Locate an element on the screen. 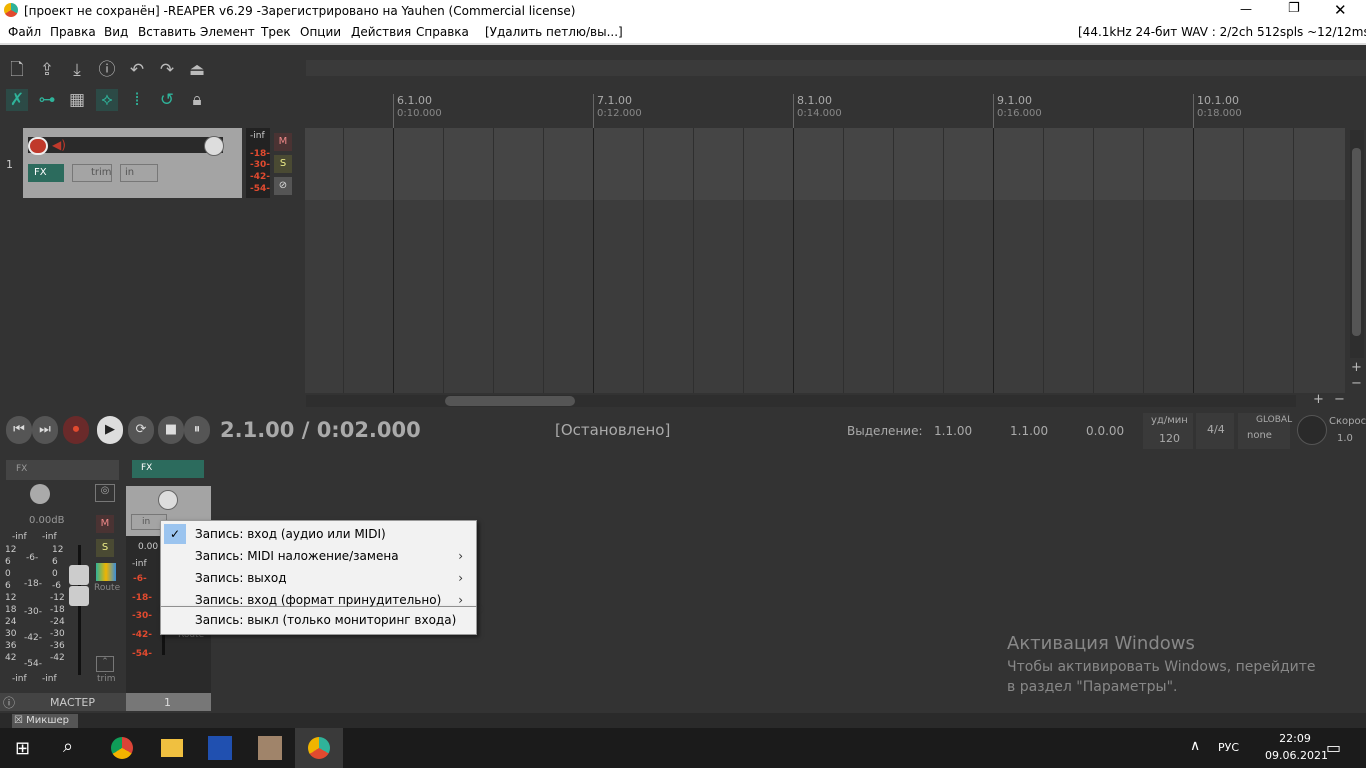  loop-icon: ↺ is located at coordinates (167, 100).